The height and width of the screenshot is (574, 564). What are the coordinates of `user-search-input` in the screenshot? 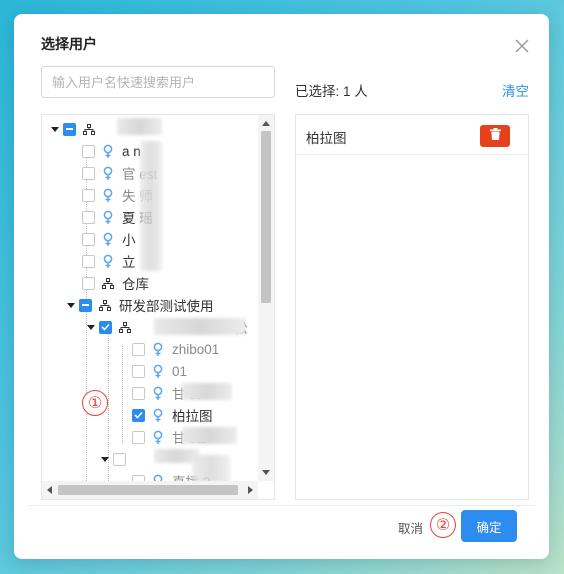 It's located at (158, 82).